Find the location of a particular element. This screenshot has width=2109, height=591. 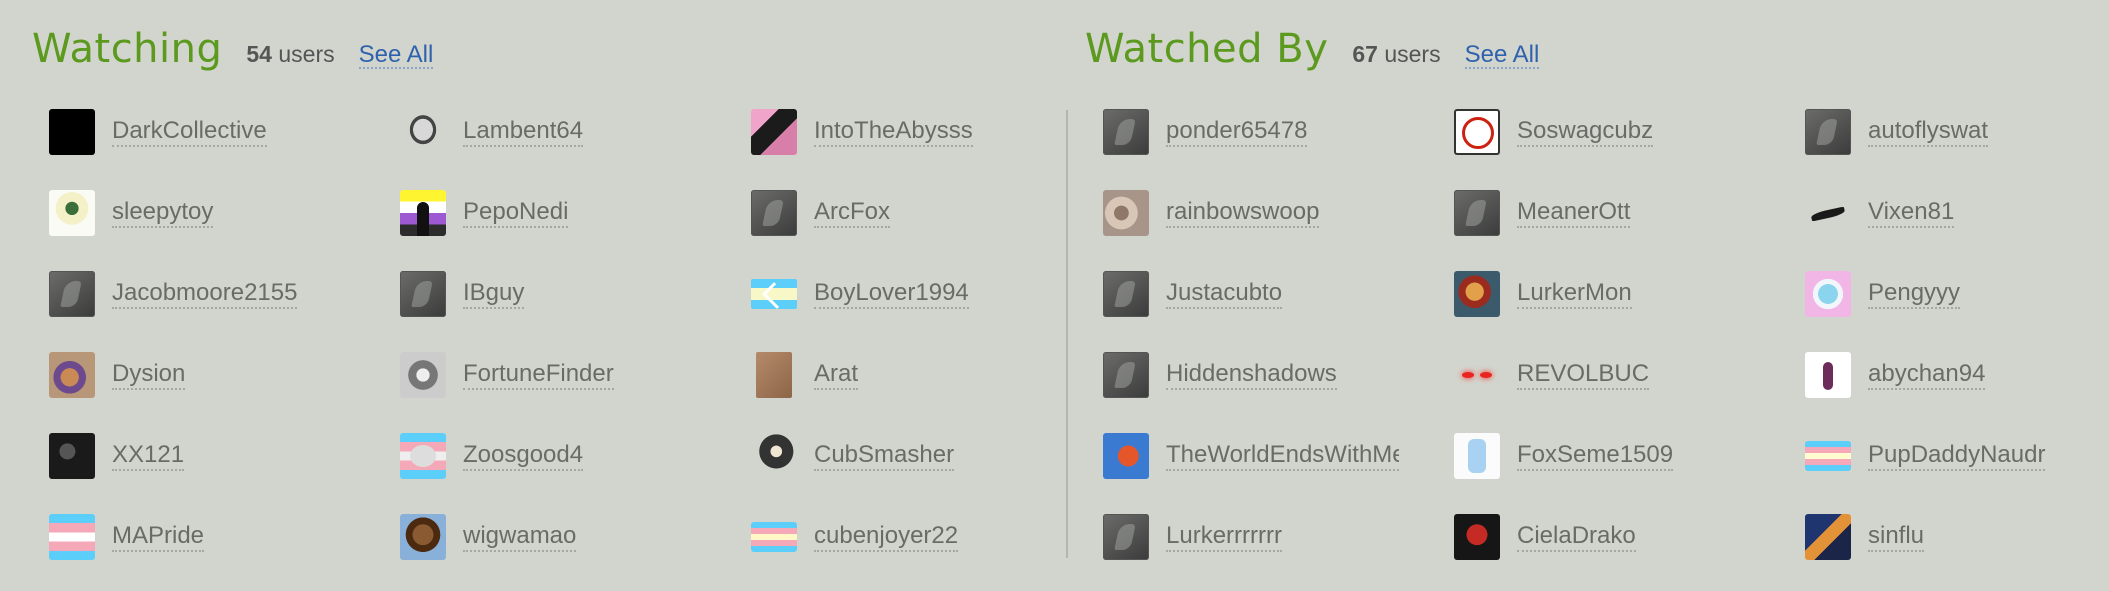

user-item: BoyLover1994 is located at coordinates (860, 294).